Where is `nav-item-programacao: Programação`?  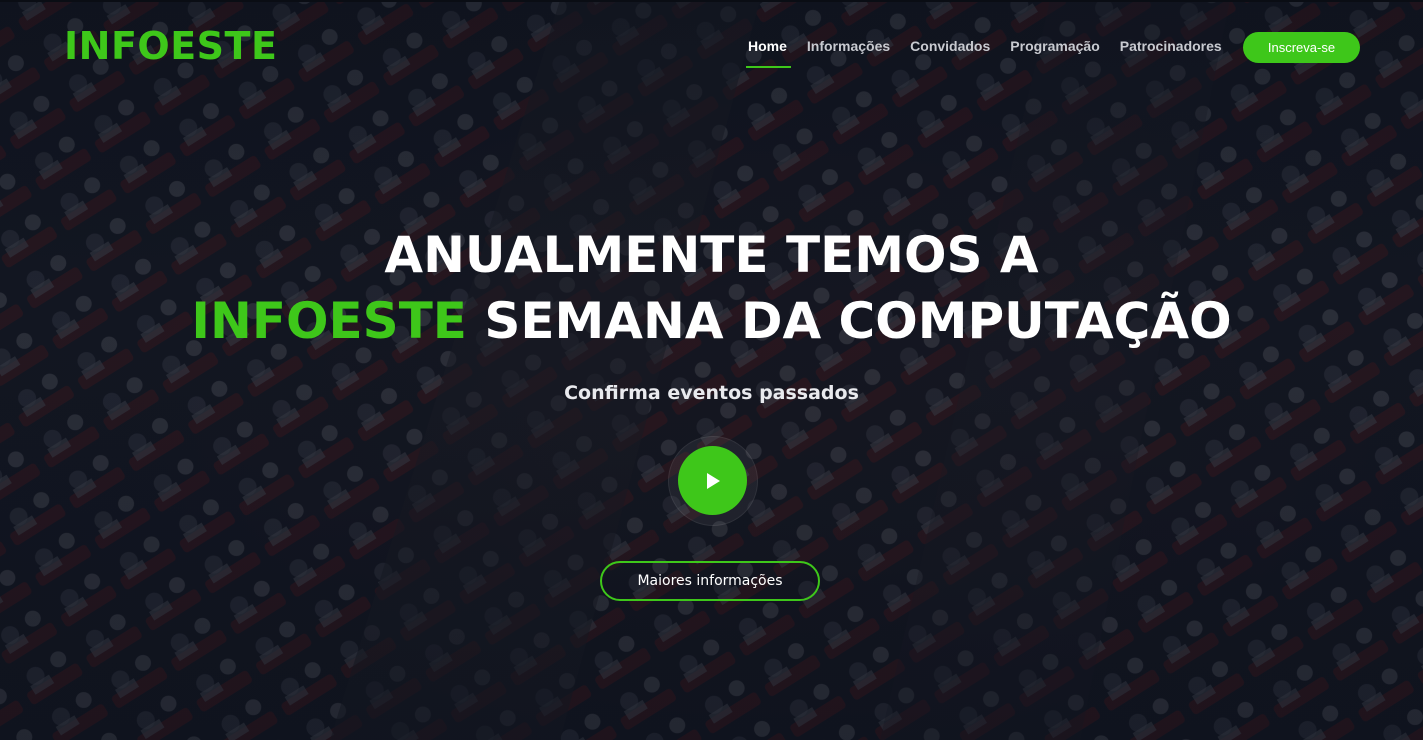 nav-item-programacao: Programação is located at coordinates (1054, 52).